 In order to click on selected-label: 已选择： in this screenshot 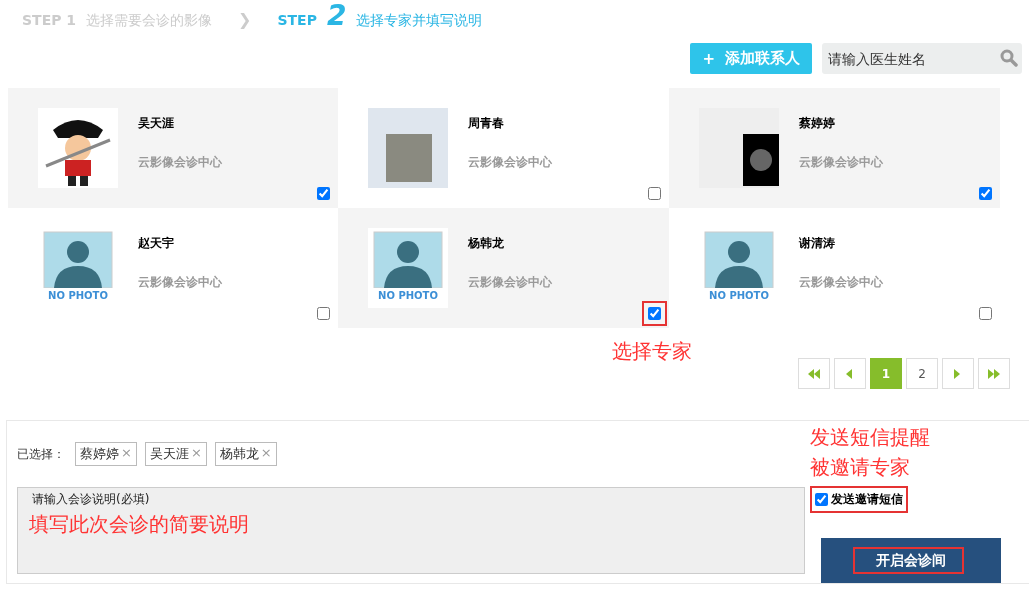, I will do `click(41, 454)`.